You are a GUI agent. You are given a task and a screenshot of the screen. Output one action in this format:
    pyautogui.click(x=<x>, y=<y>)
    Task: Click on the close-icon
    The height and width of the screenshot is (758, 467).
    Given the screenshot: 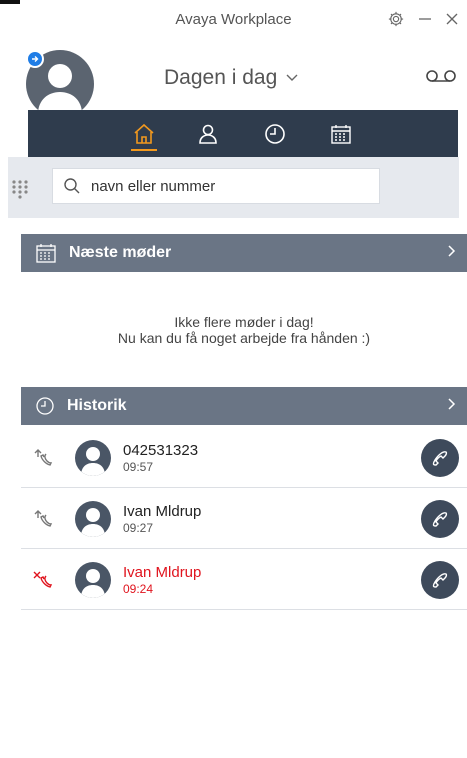 What is the action you would take?
    pyautogui.click(x=452, y=19)
    